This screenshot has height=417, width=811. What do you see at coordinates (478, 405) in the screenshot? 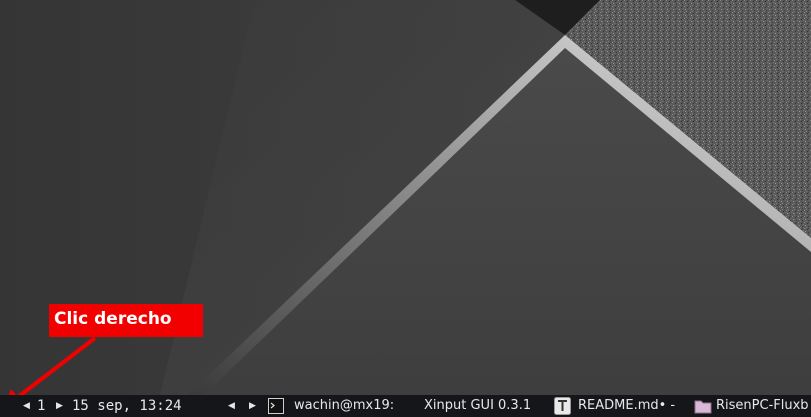
I see `task-label: Xinput GUI 0.3.1` at bounding box center [478, 405].